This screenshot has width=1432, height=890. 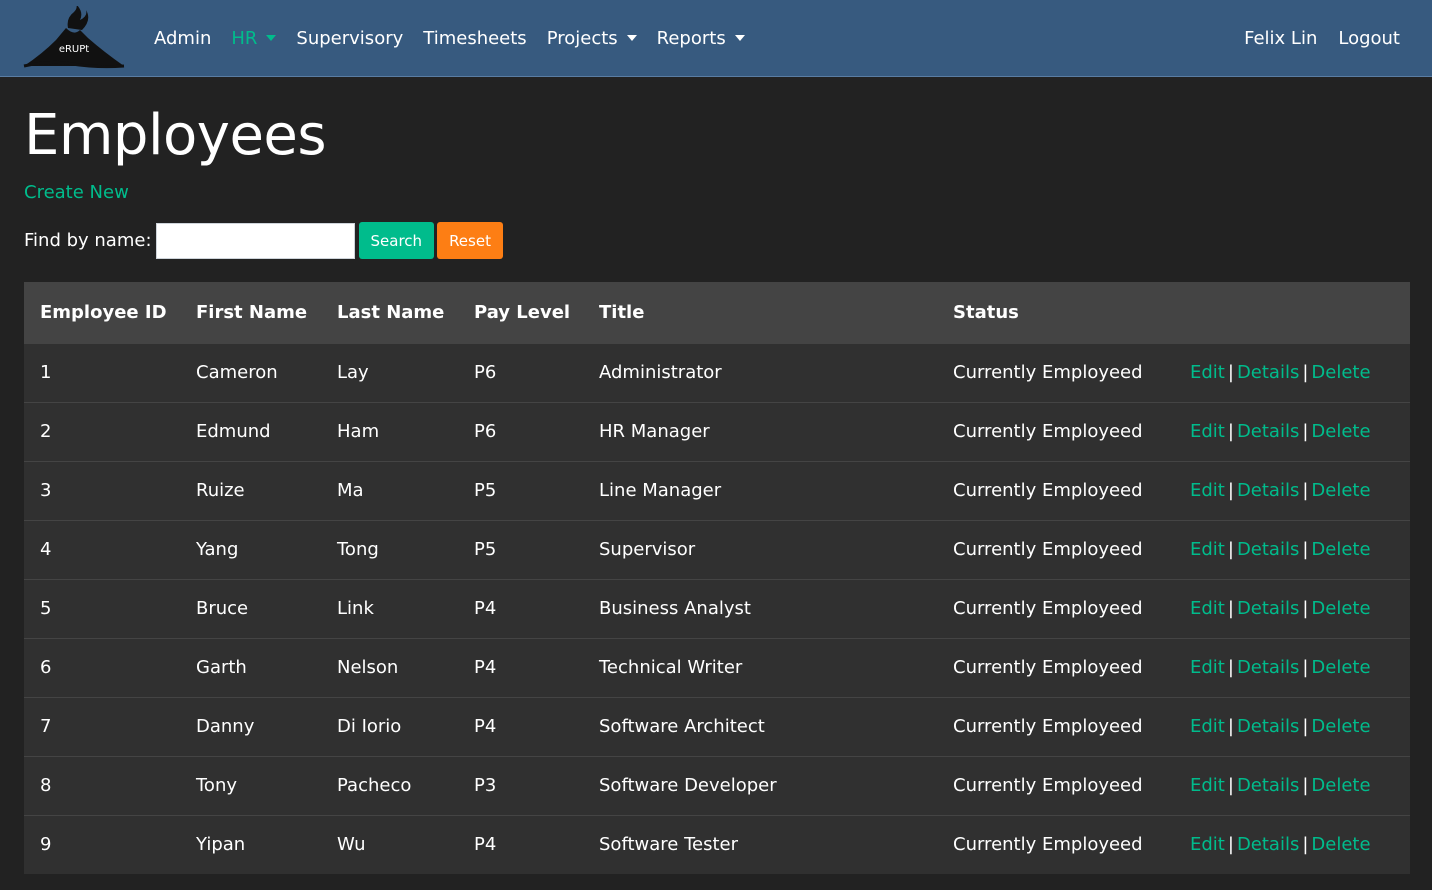 What do you see at coordinates (760, 312) in the screenshot?
I see `header-title: Title` at bounding box center [760, 312].